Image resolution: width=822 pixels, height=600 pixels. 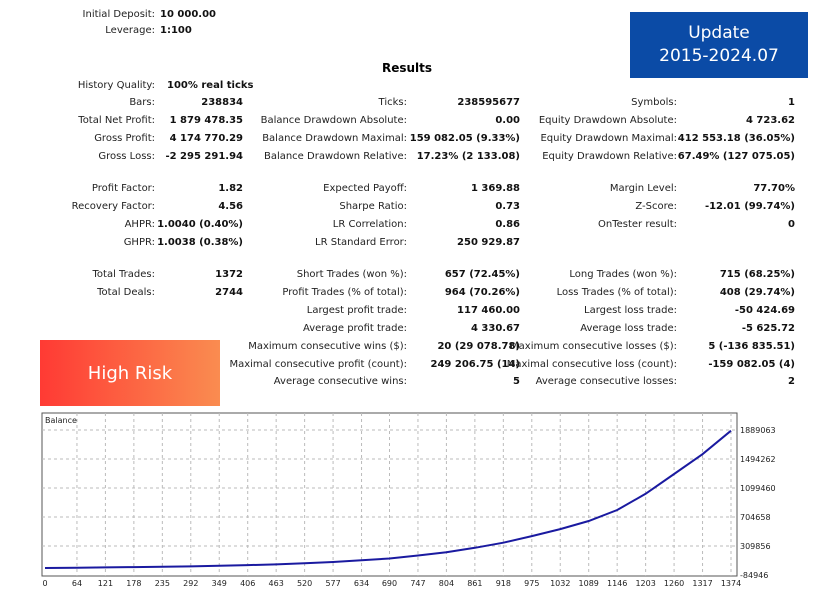 What do you see at coordinates (446, 583) in the screenshot?
I see `x-tick-label: 804` at bounding box center [446, 583].